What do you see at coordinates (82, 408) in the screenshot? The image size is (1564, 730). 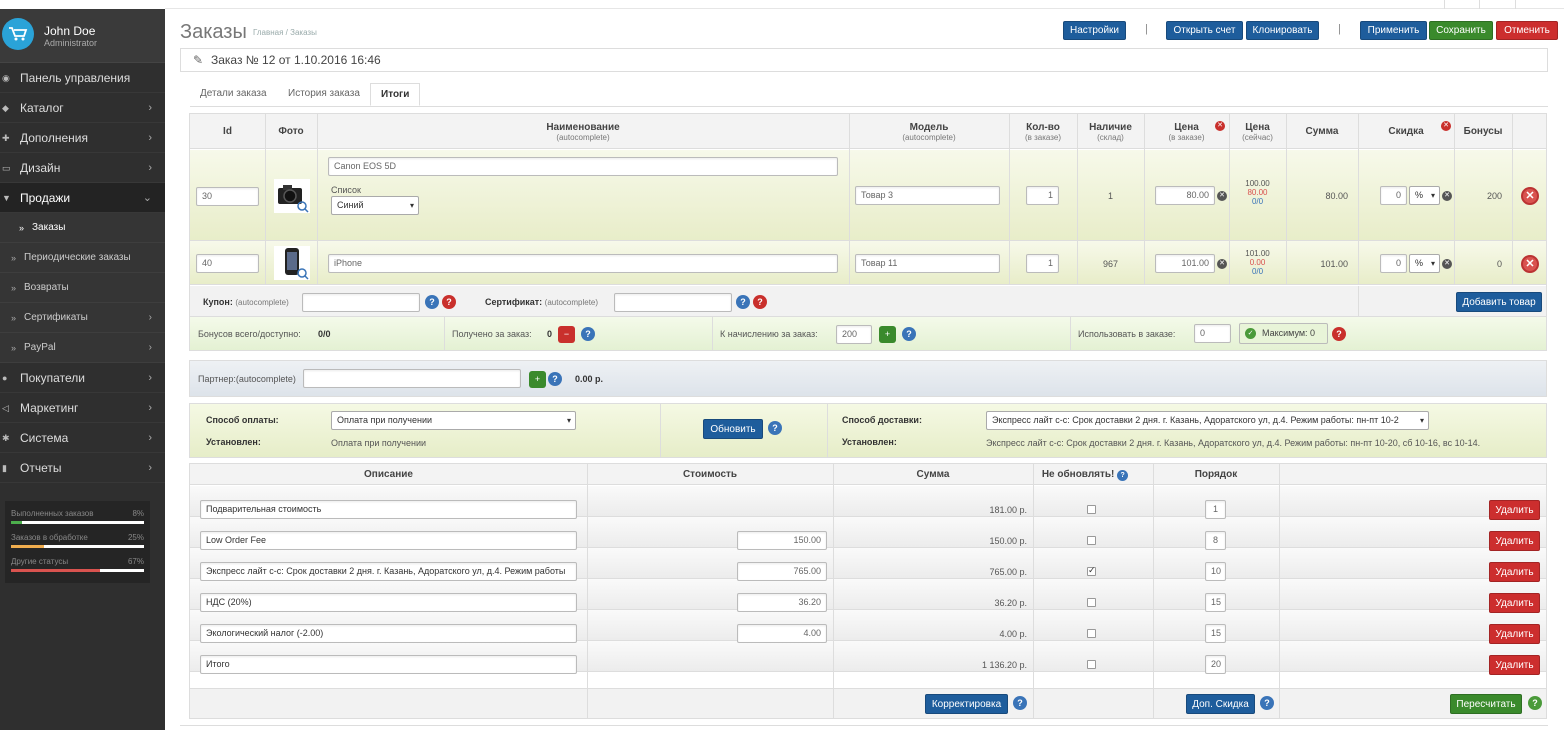 I see `menu-marketing: ◁ Маркетинг ›` at bounding box center [82, 408].